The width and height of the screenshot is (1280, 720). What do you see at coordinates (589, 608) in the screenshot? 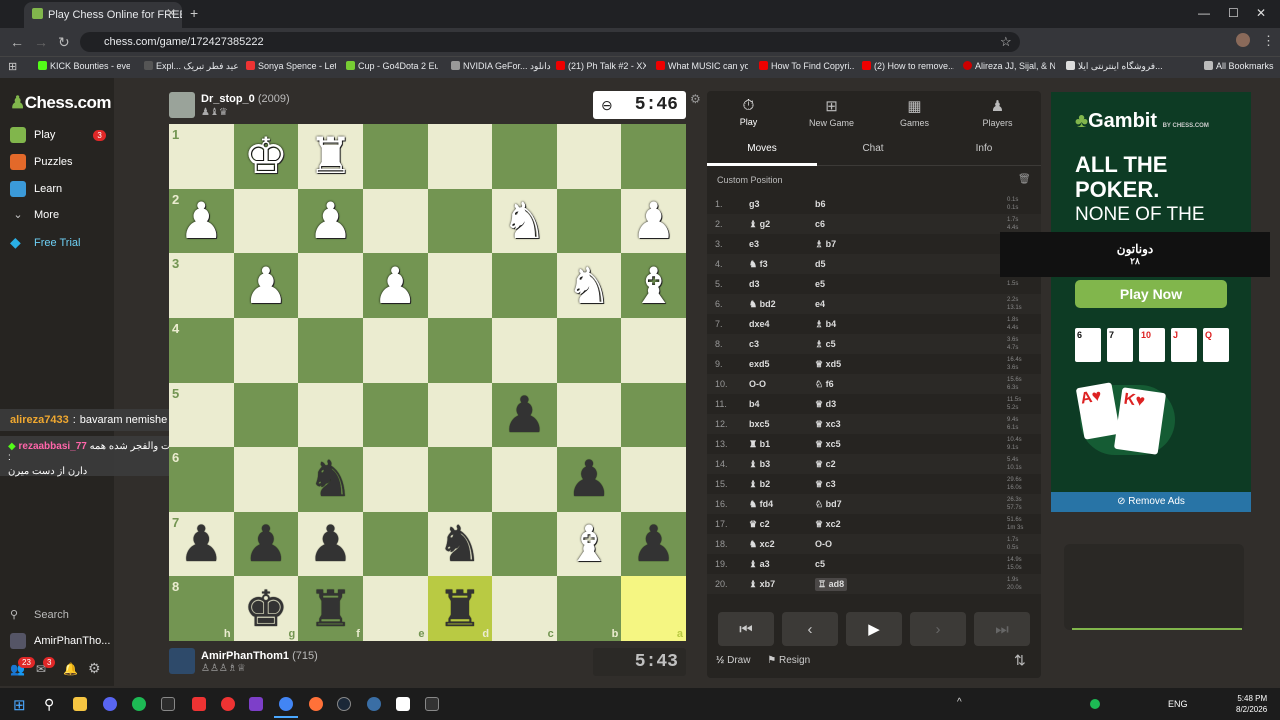
I see `square-b8: b` at bounding box center [589, 608].